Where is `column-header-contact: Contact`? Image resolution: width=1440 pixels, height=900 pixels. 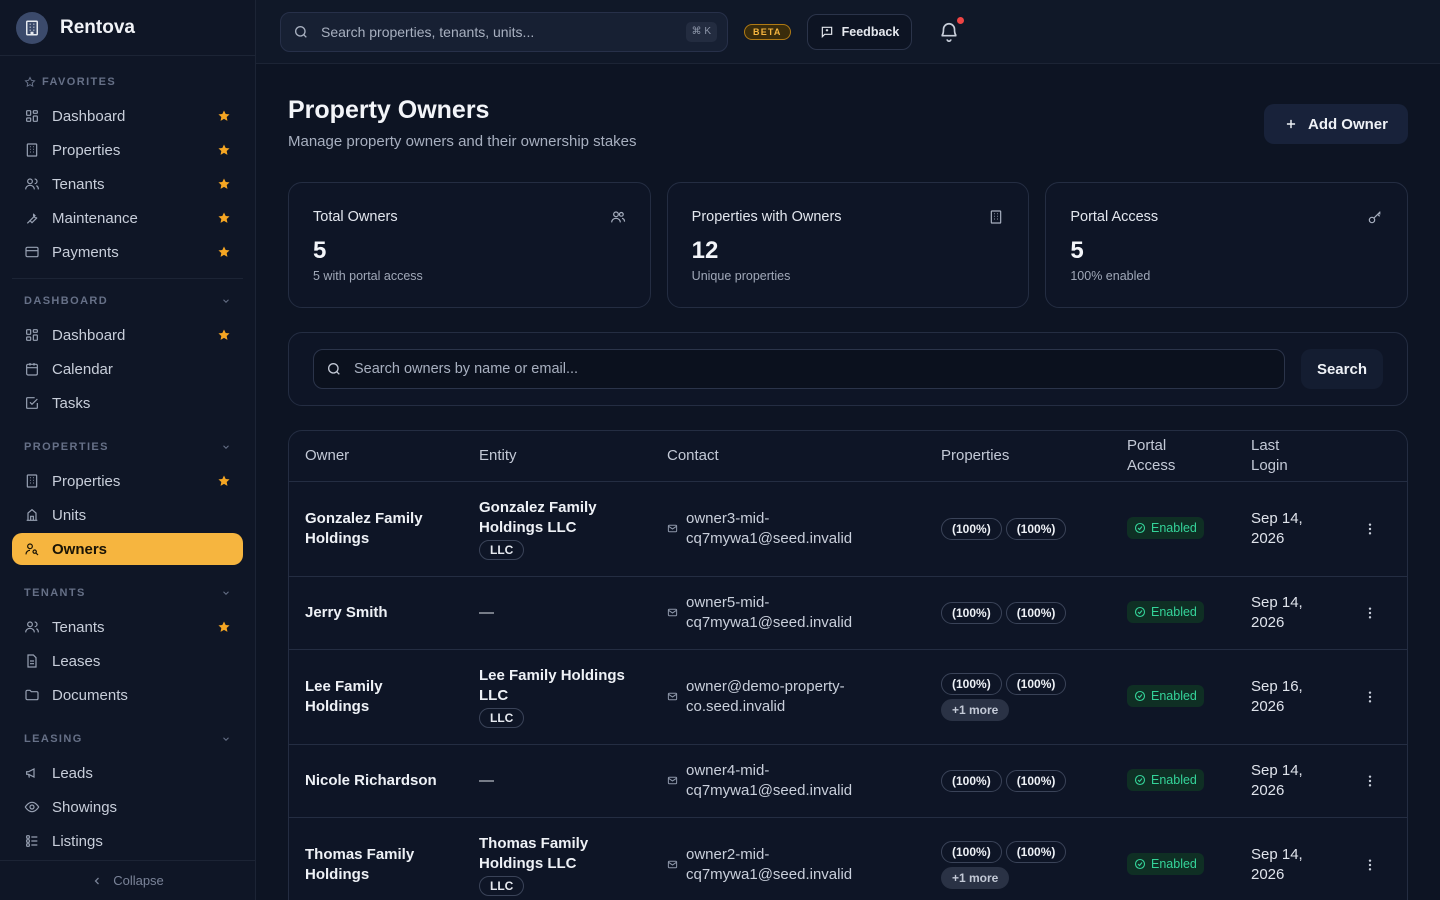 column-header-contact: Contact is located at coordinates (788, 456).